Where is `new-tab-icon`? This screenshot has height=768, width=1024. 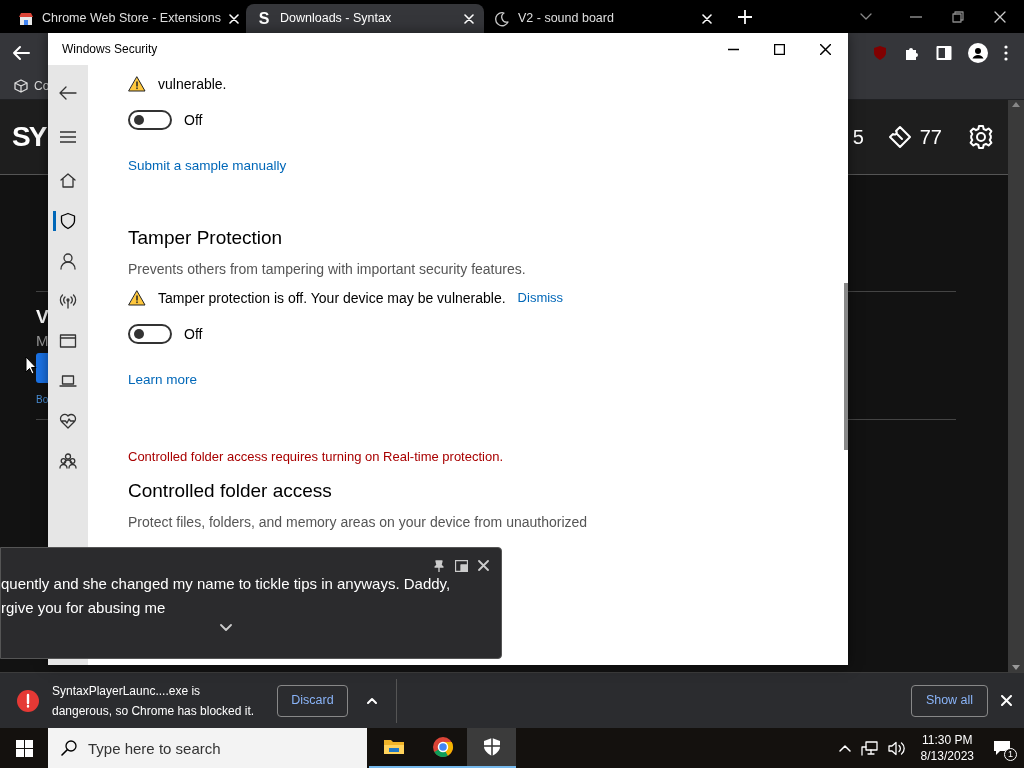 new-tab-icon is located at coordinates (745, 17).